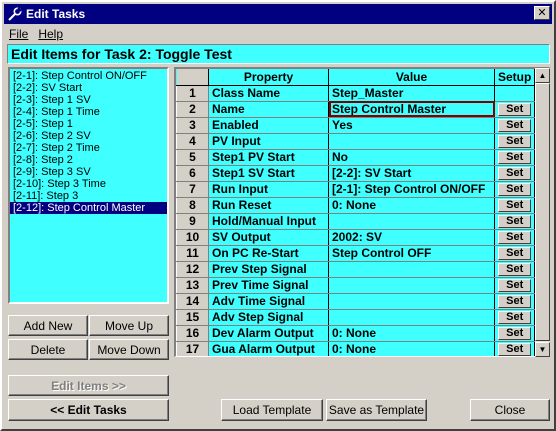 The image size is (556, 431). Describe the element at coordinates (411, 93) in the screenshot. I see `value-cell: Step_Master` at that location.